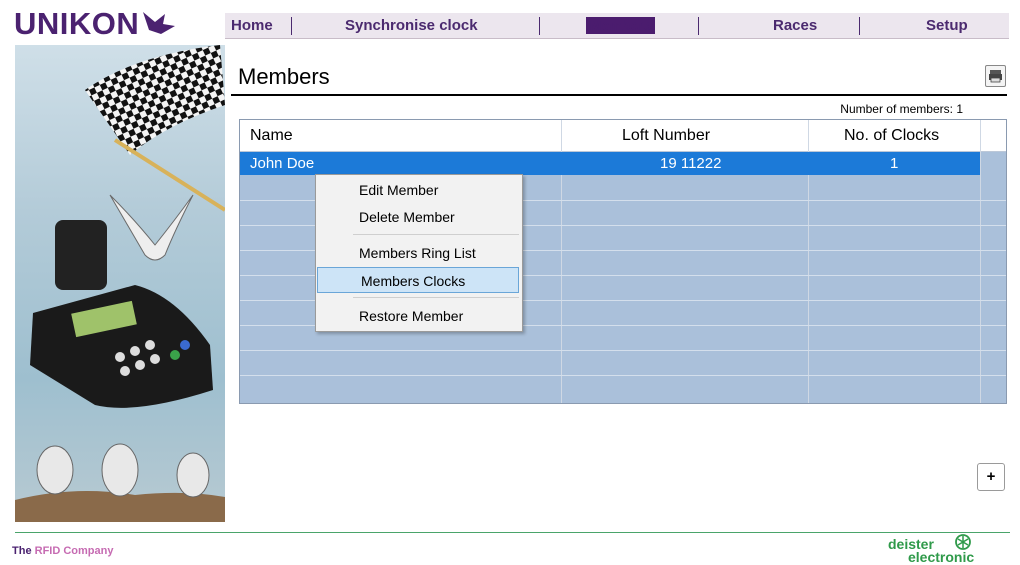  I want to click on nav-members: Members, so click(621, 25).